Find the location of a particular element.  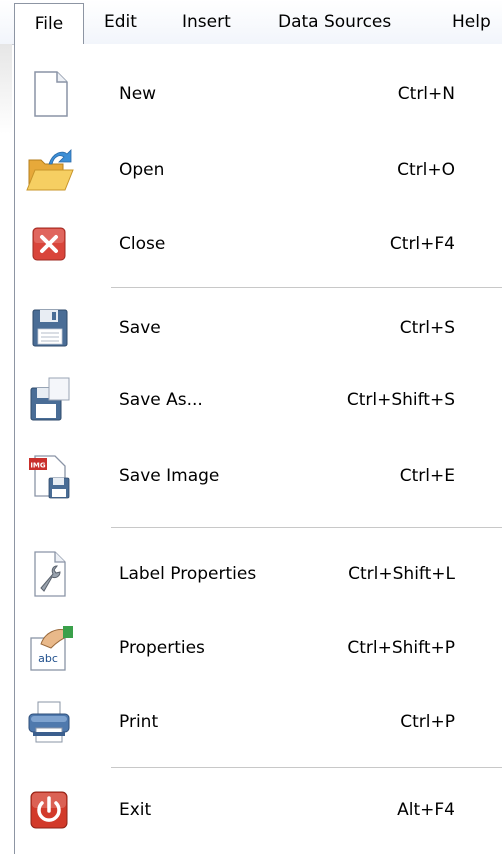

abc-badge-text: abc is located at coordinates (48, 658).